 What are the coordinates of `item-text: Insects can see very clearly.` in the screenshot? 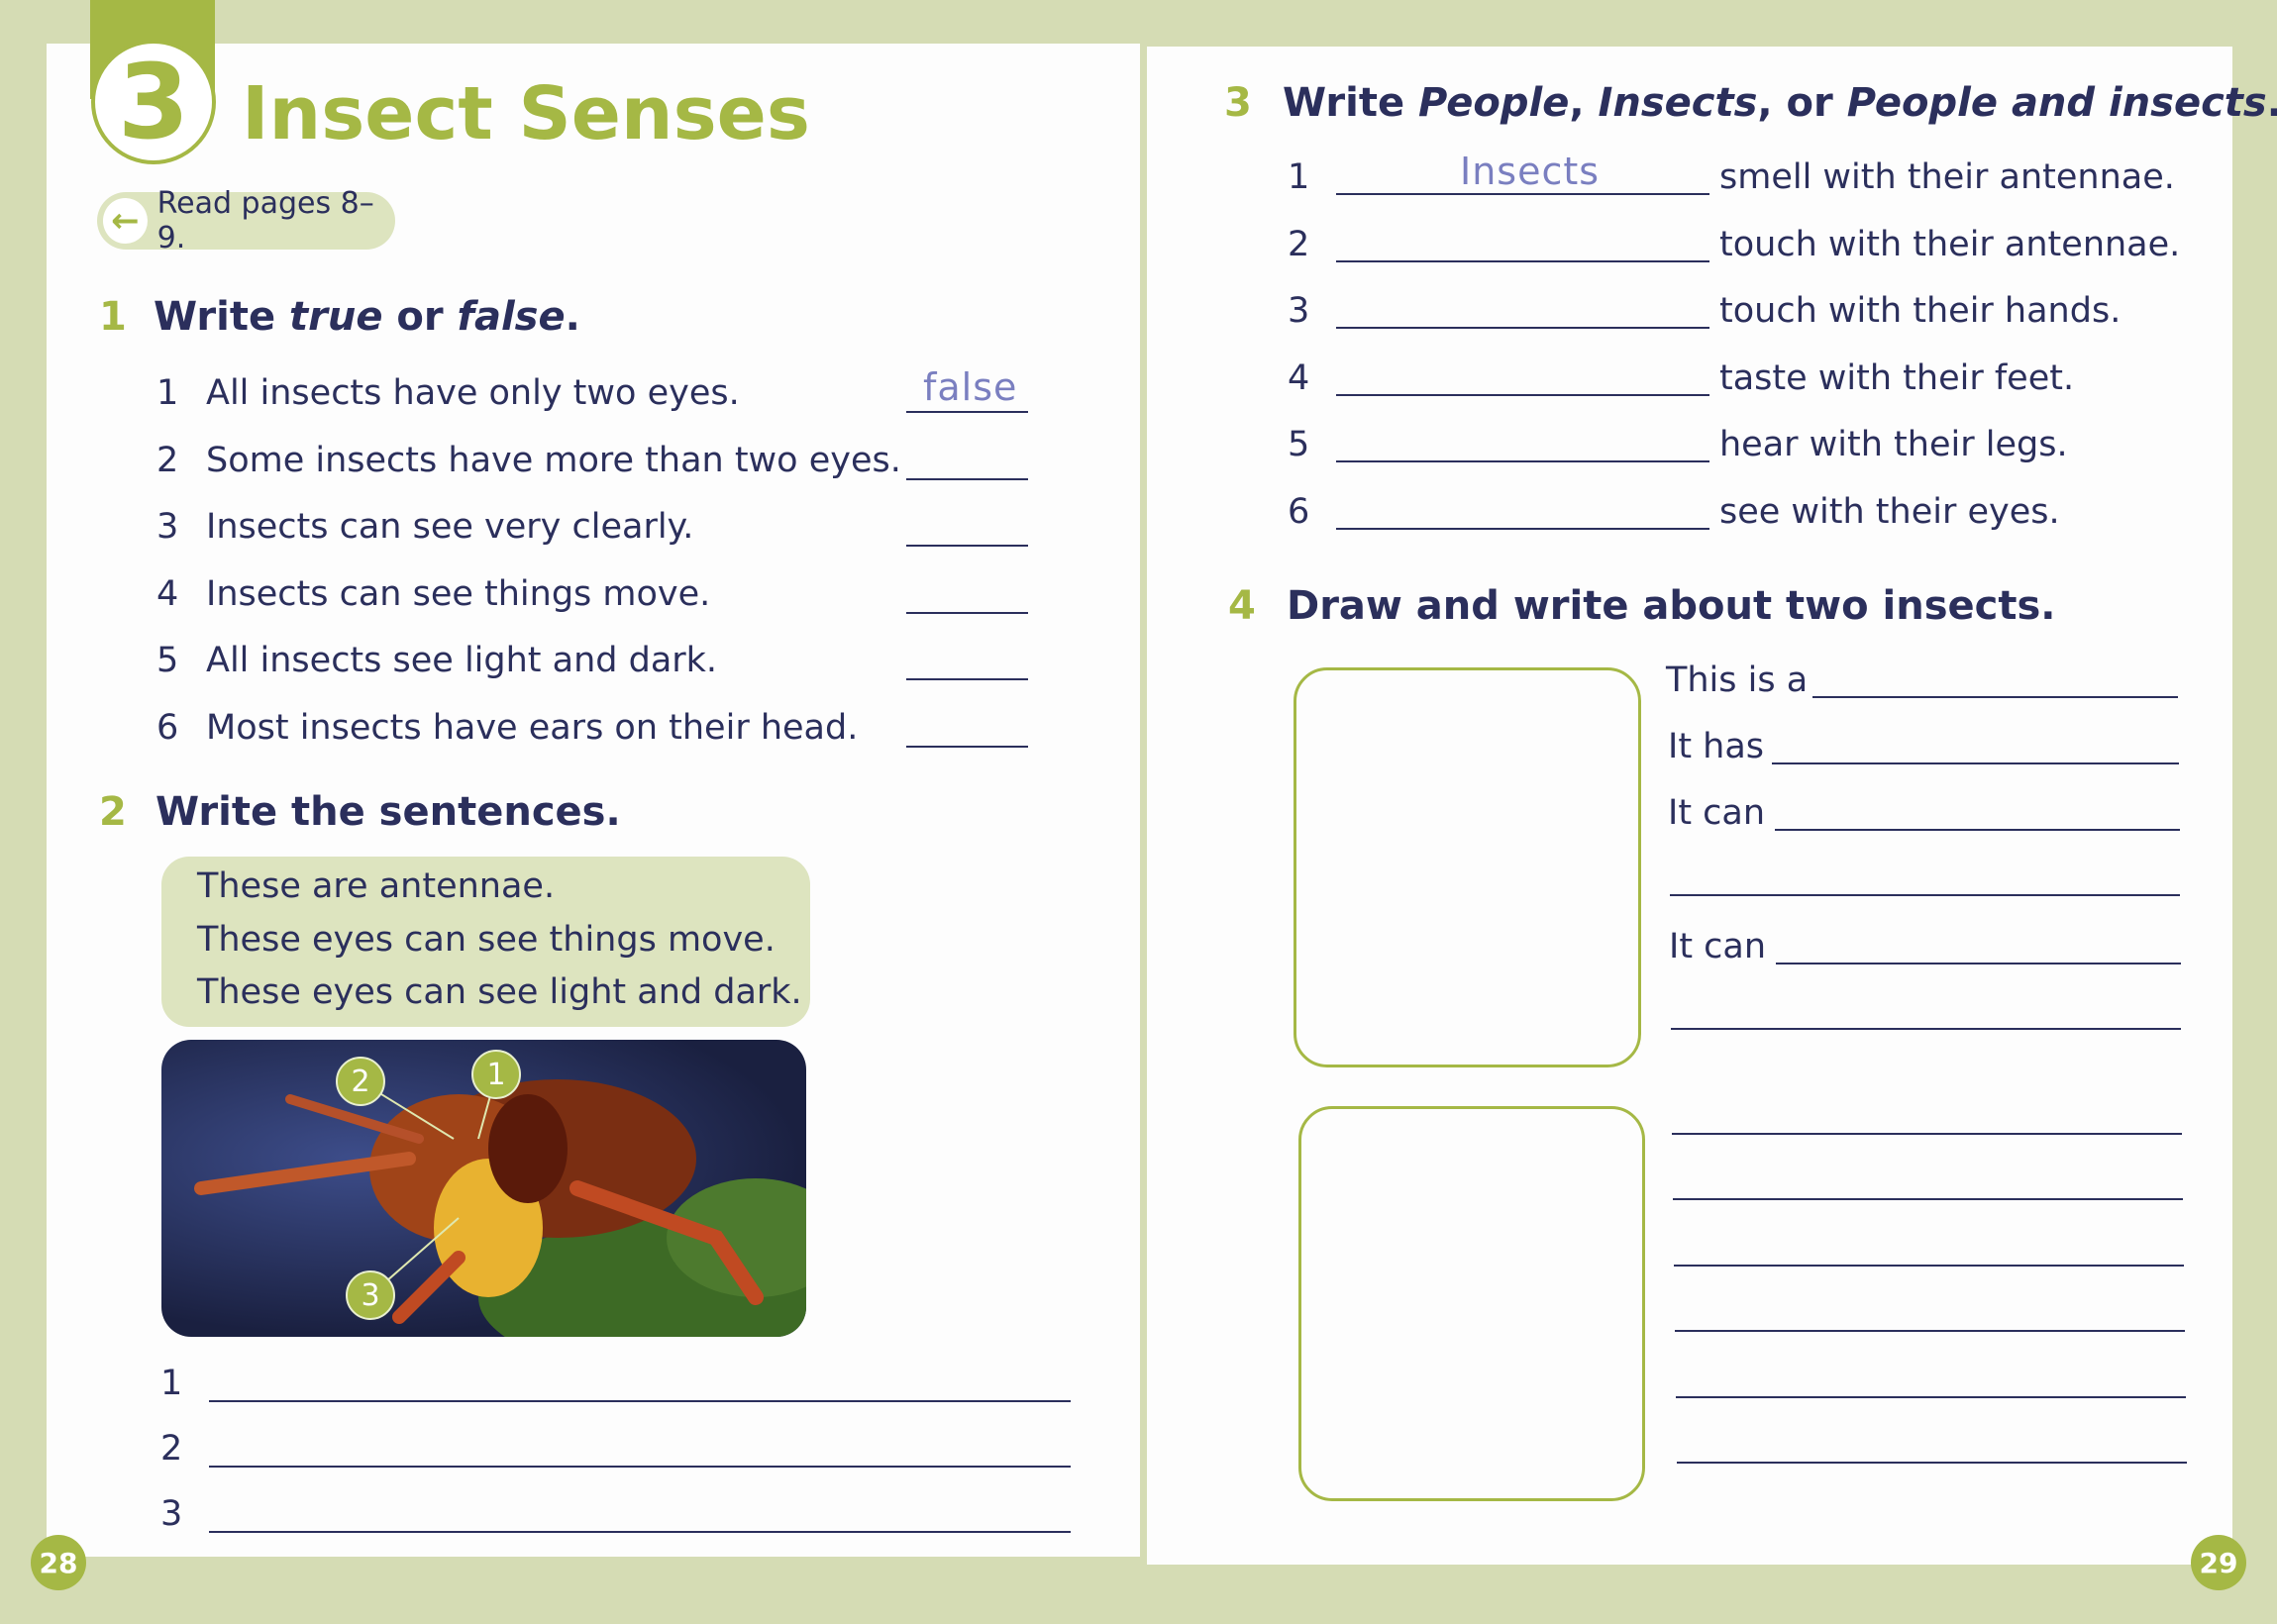 It's located at (450, 527).